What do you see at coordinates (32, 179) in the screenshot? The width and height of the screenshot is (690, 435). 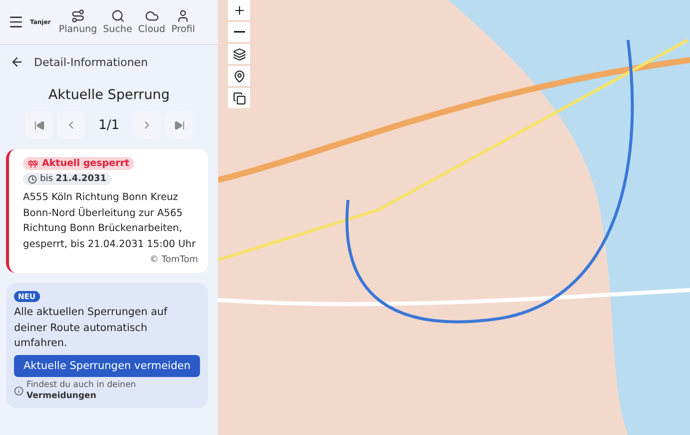 I see `clock-icon` at bounding box center [32, 179].